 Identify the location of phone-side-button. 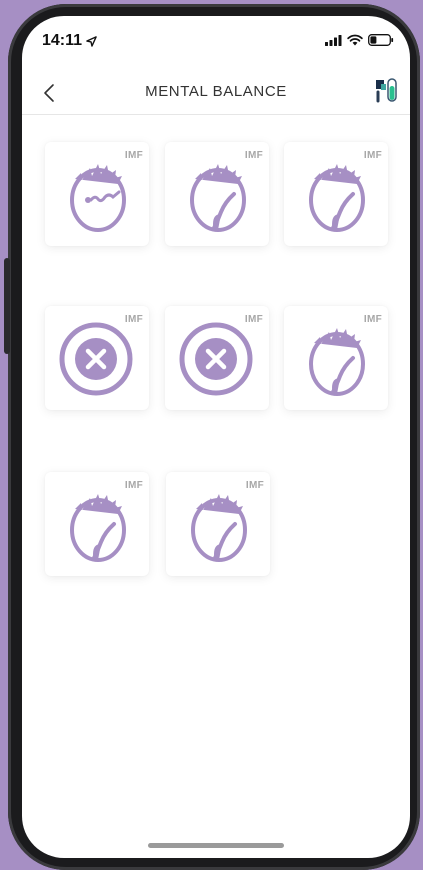
(7, 306).